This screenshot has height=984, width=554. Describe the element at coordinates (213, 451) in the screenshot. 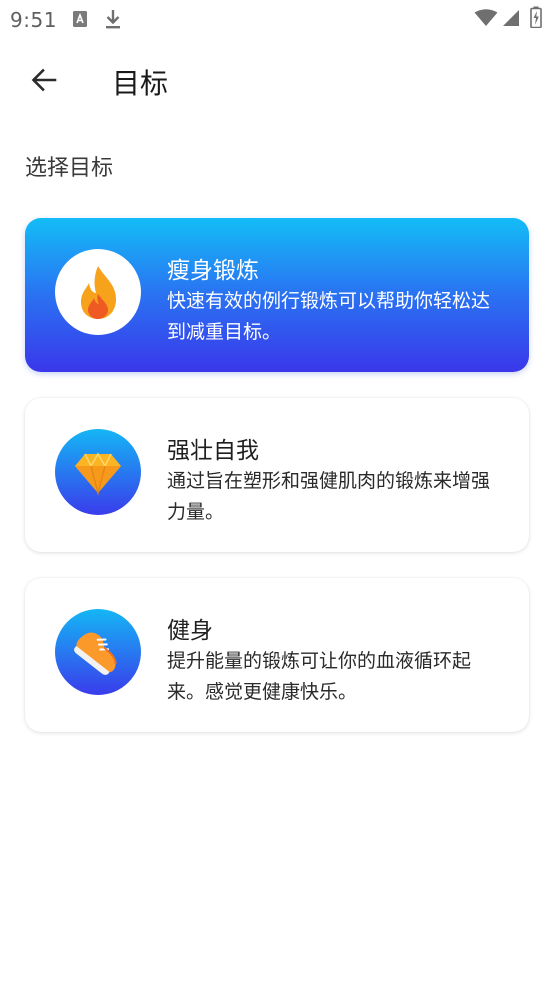

I see `goal-title: 强壮自我` at that location.